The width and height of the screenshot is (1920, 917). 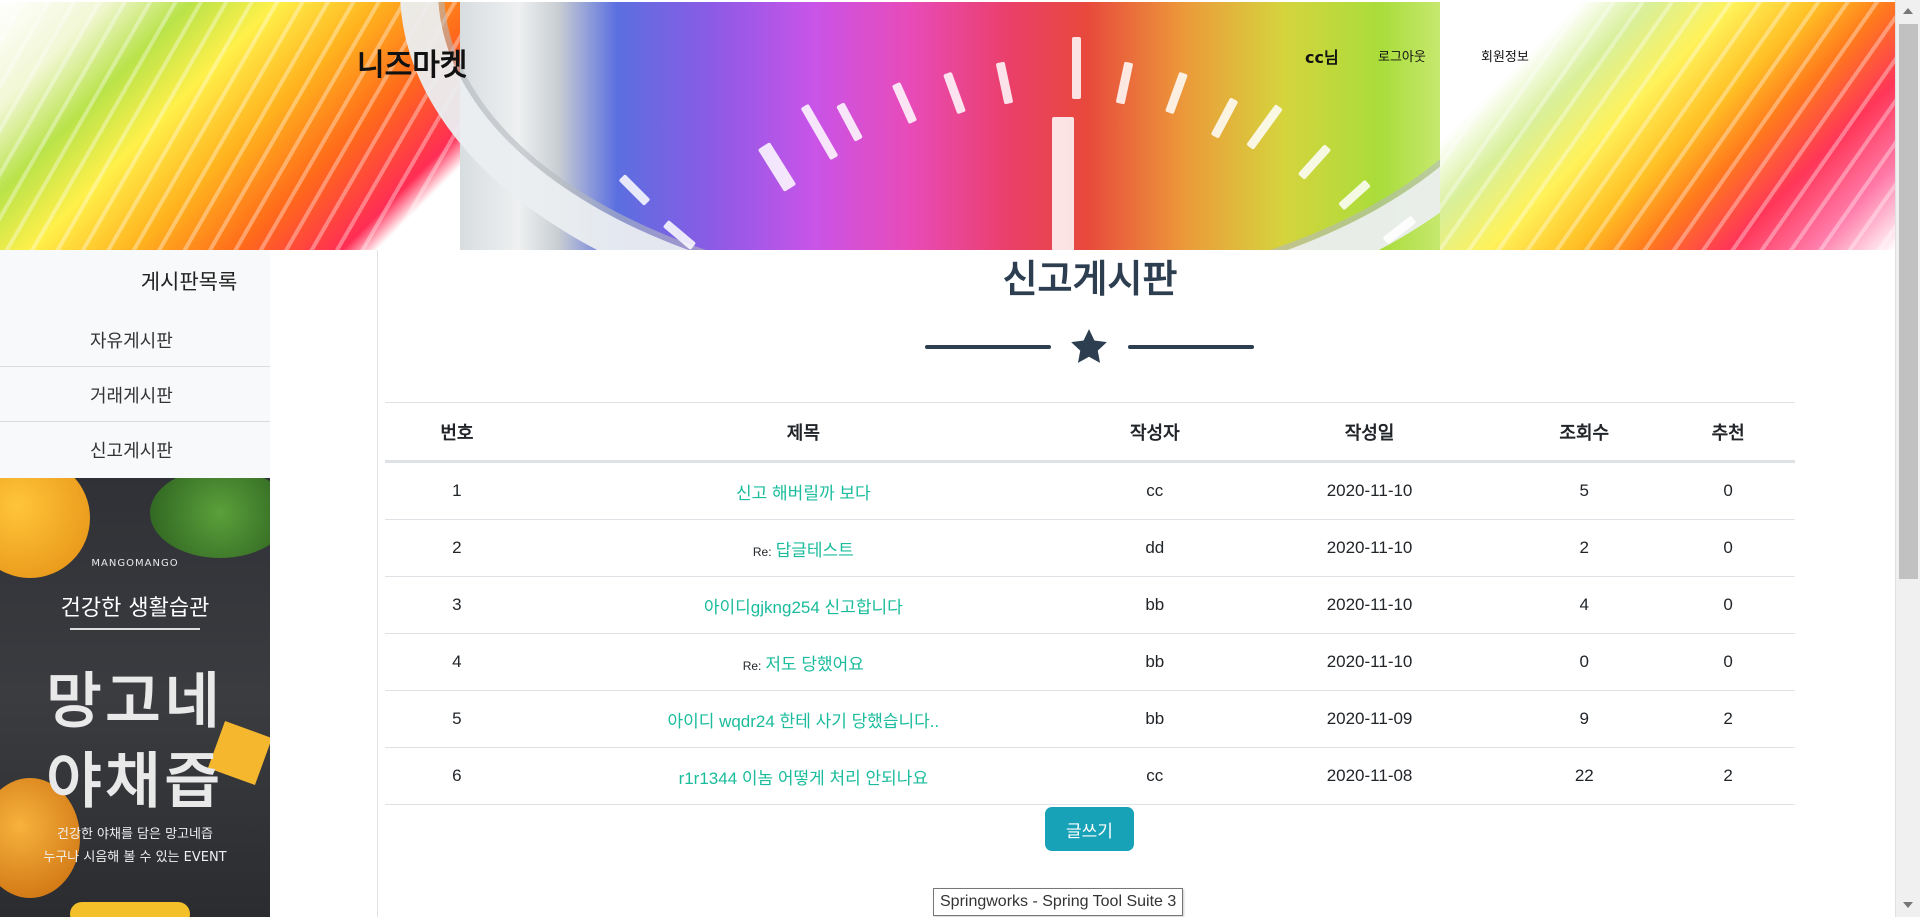 What do you see at coordinates (1191, 347) in the screenshot?
I see `divider-line-right` at bounding box center [1191, 347].